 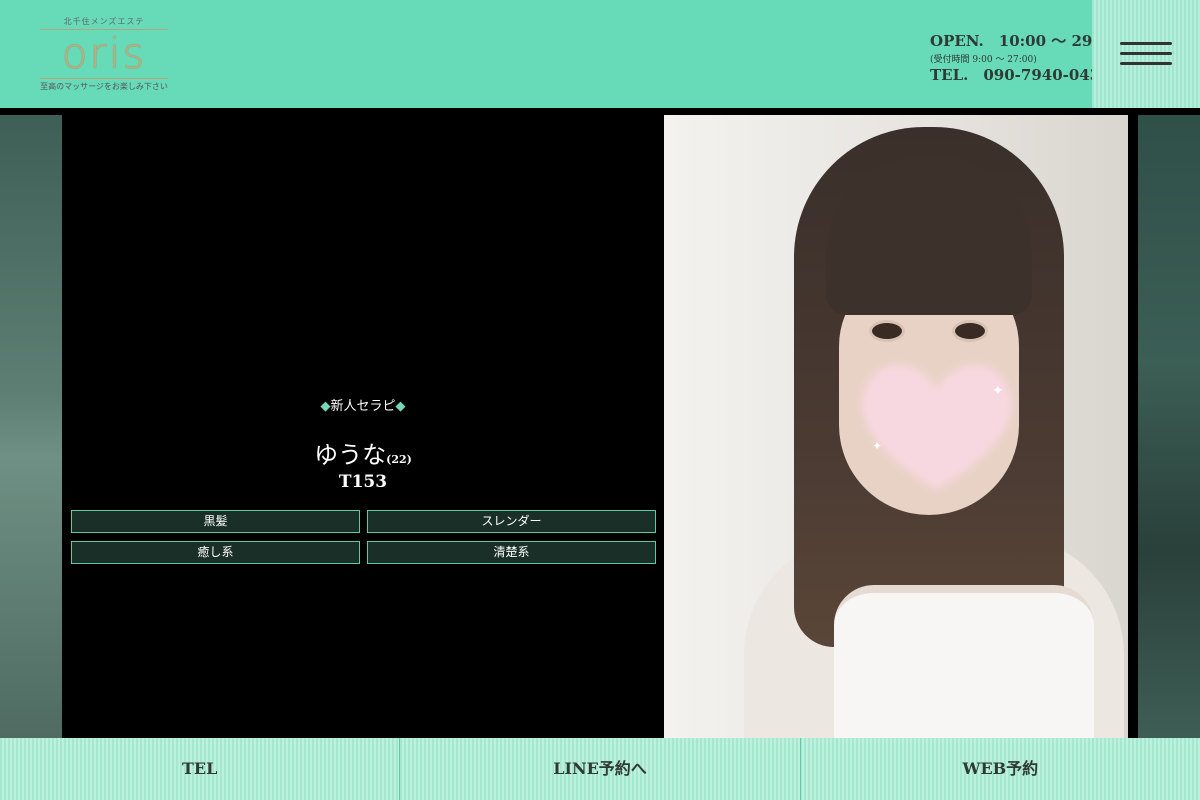 I want to click on rank-label: ◆新人セラピ◆, so click(x=363, y=404).